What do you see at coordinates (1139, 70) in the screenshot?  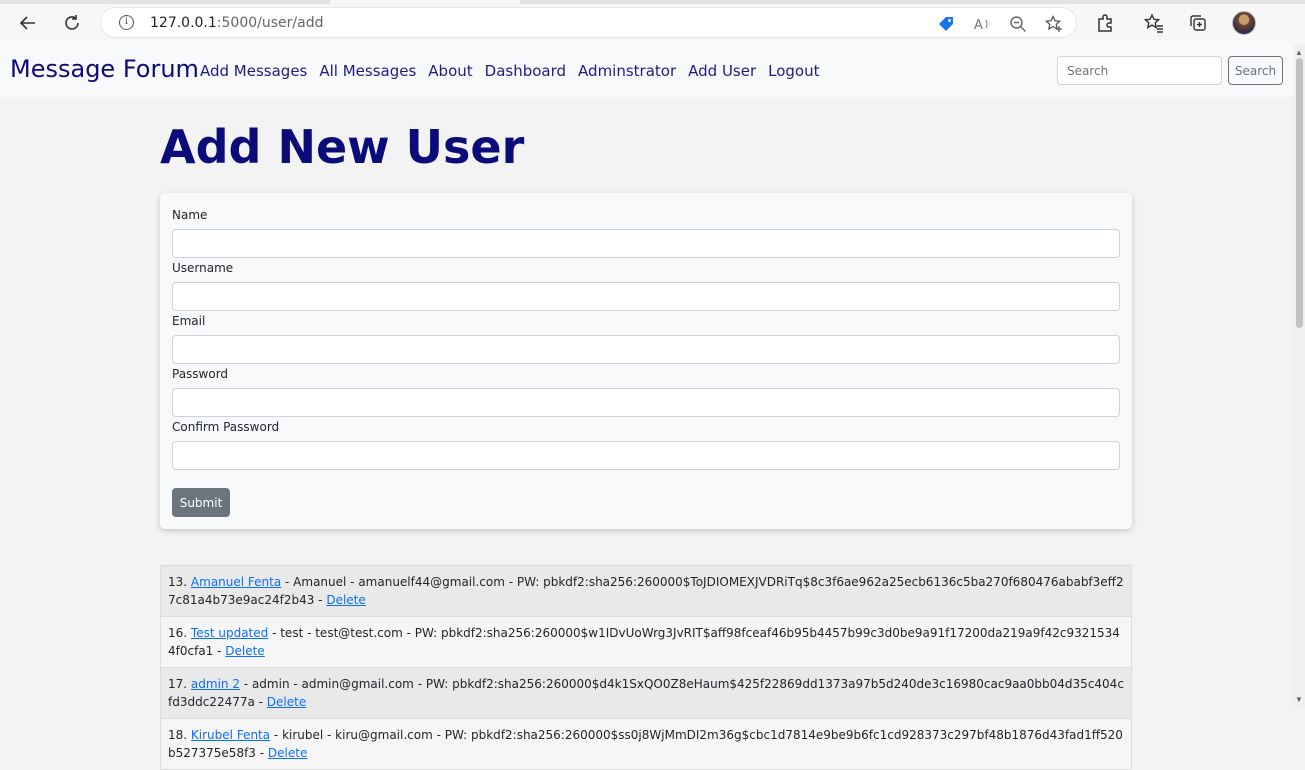 I see `search-input` at bounding box center [1139, 70].